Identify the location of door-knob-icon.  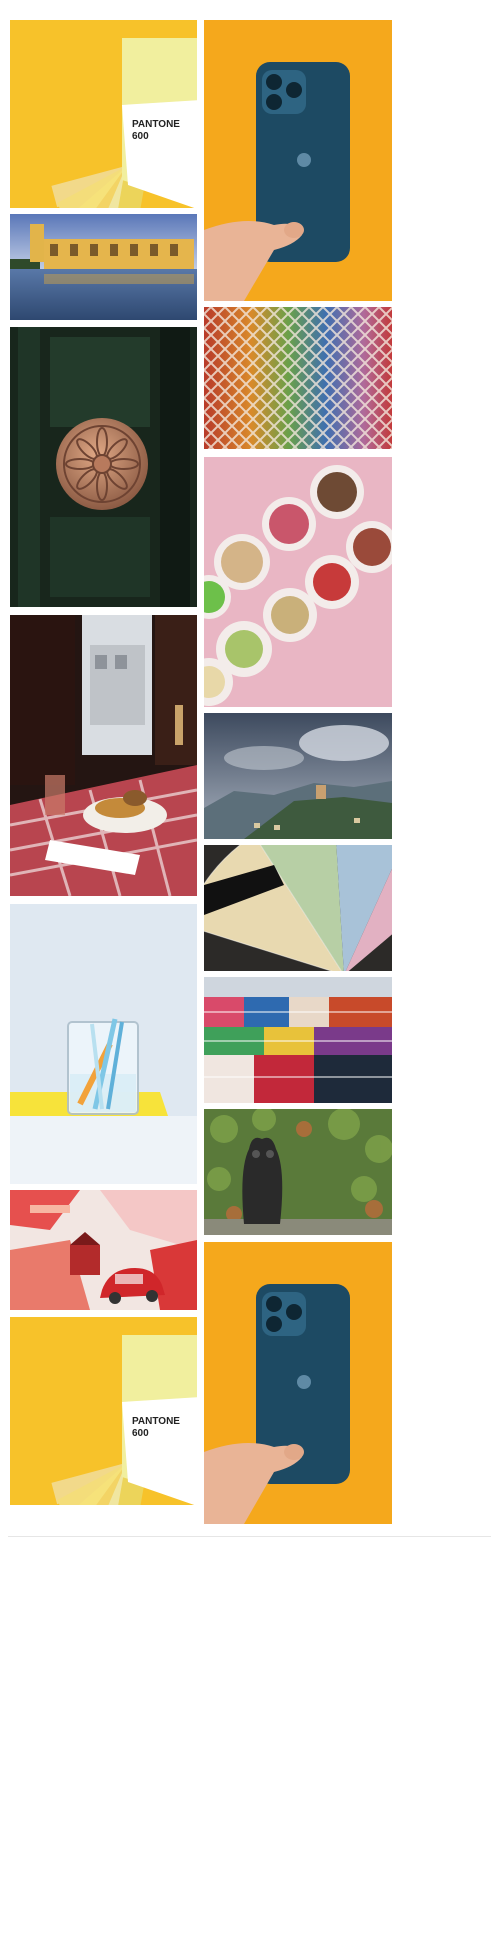
(103, 467).